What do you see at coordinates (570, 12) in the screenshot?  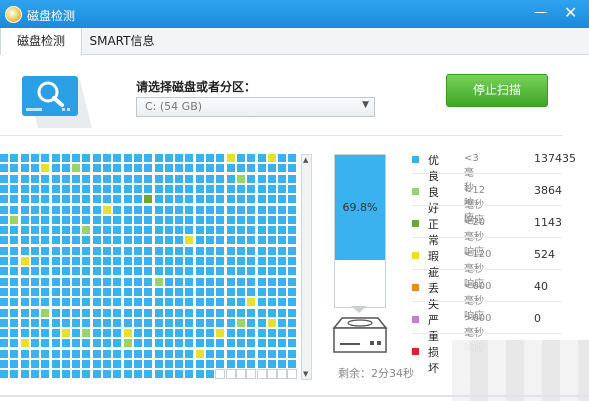 I see `close-icon: ✕` at bounding box center [570, 12].